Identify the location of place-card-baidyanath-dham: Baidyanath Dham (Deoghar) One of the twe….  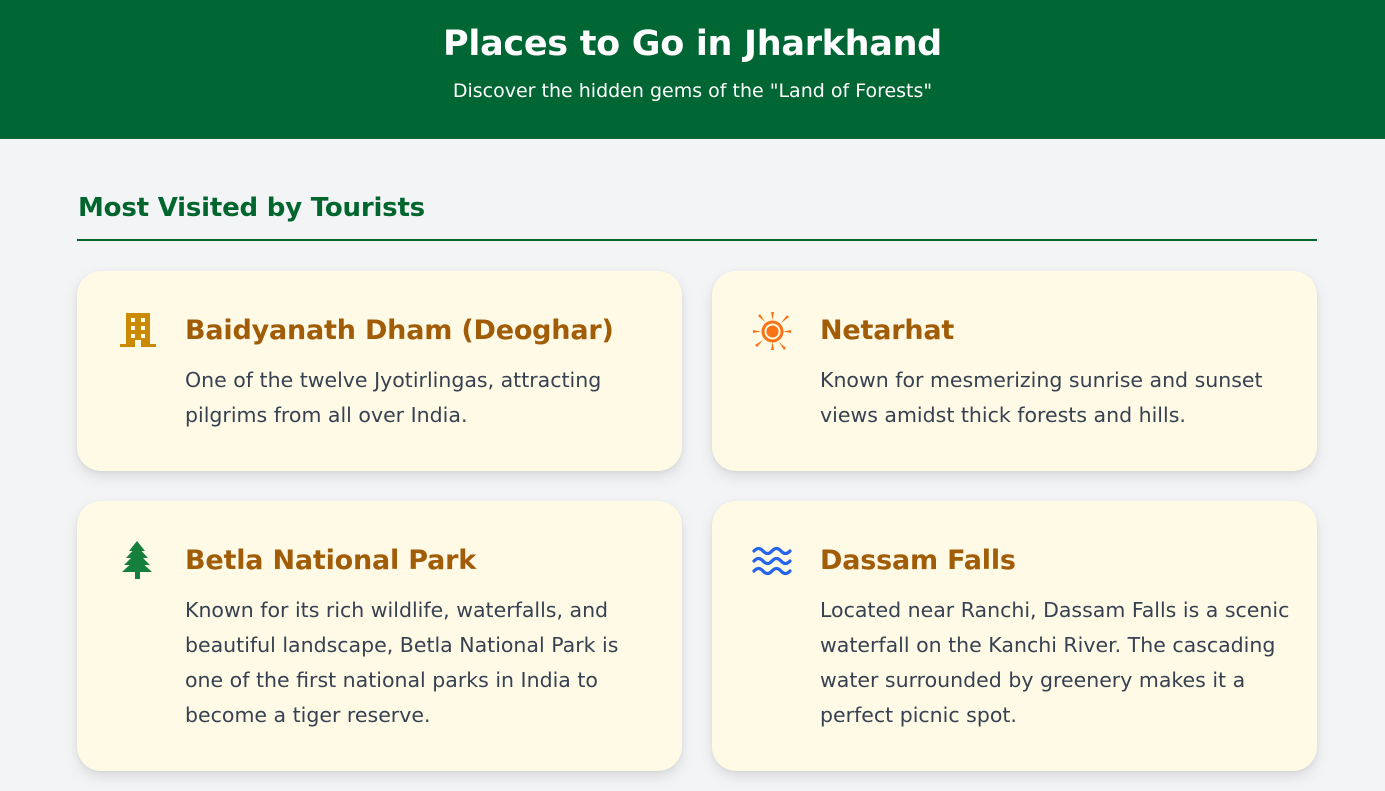
(379, 371).